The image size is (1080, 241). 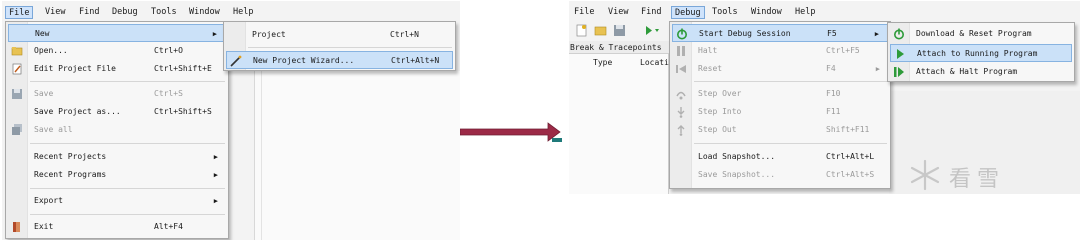 What do you see at coordinates (899, 72) in the screenshot?
I see `attach-halt-icon` at bounding box center [899, 72].